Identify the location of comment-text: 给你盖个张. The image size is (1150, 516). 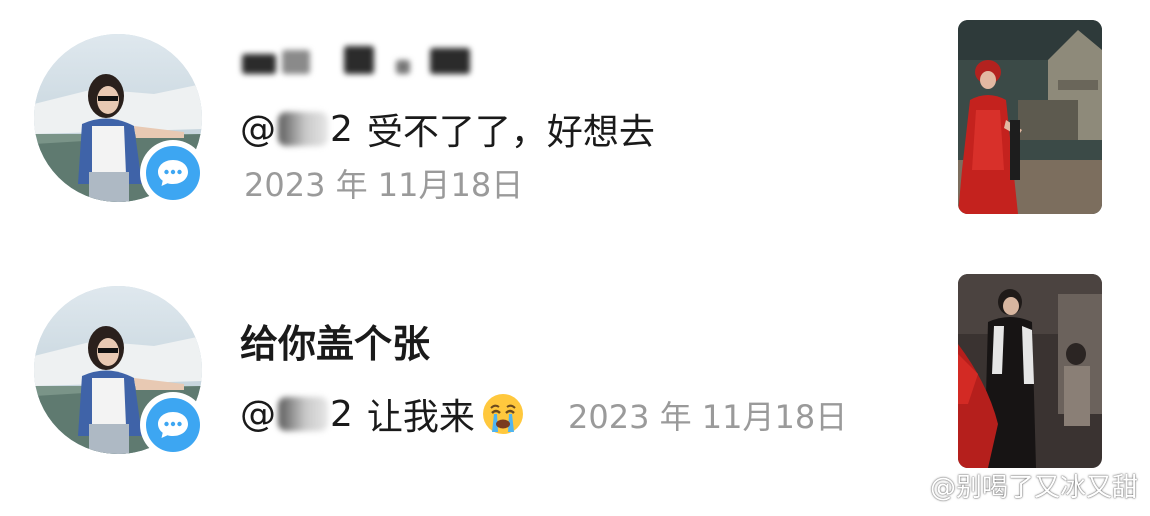
(335, 344).